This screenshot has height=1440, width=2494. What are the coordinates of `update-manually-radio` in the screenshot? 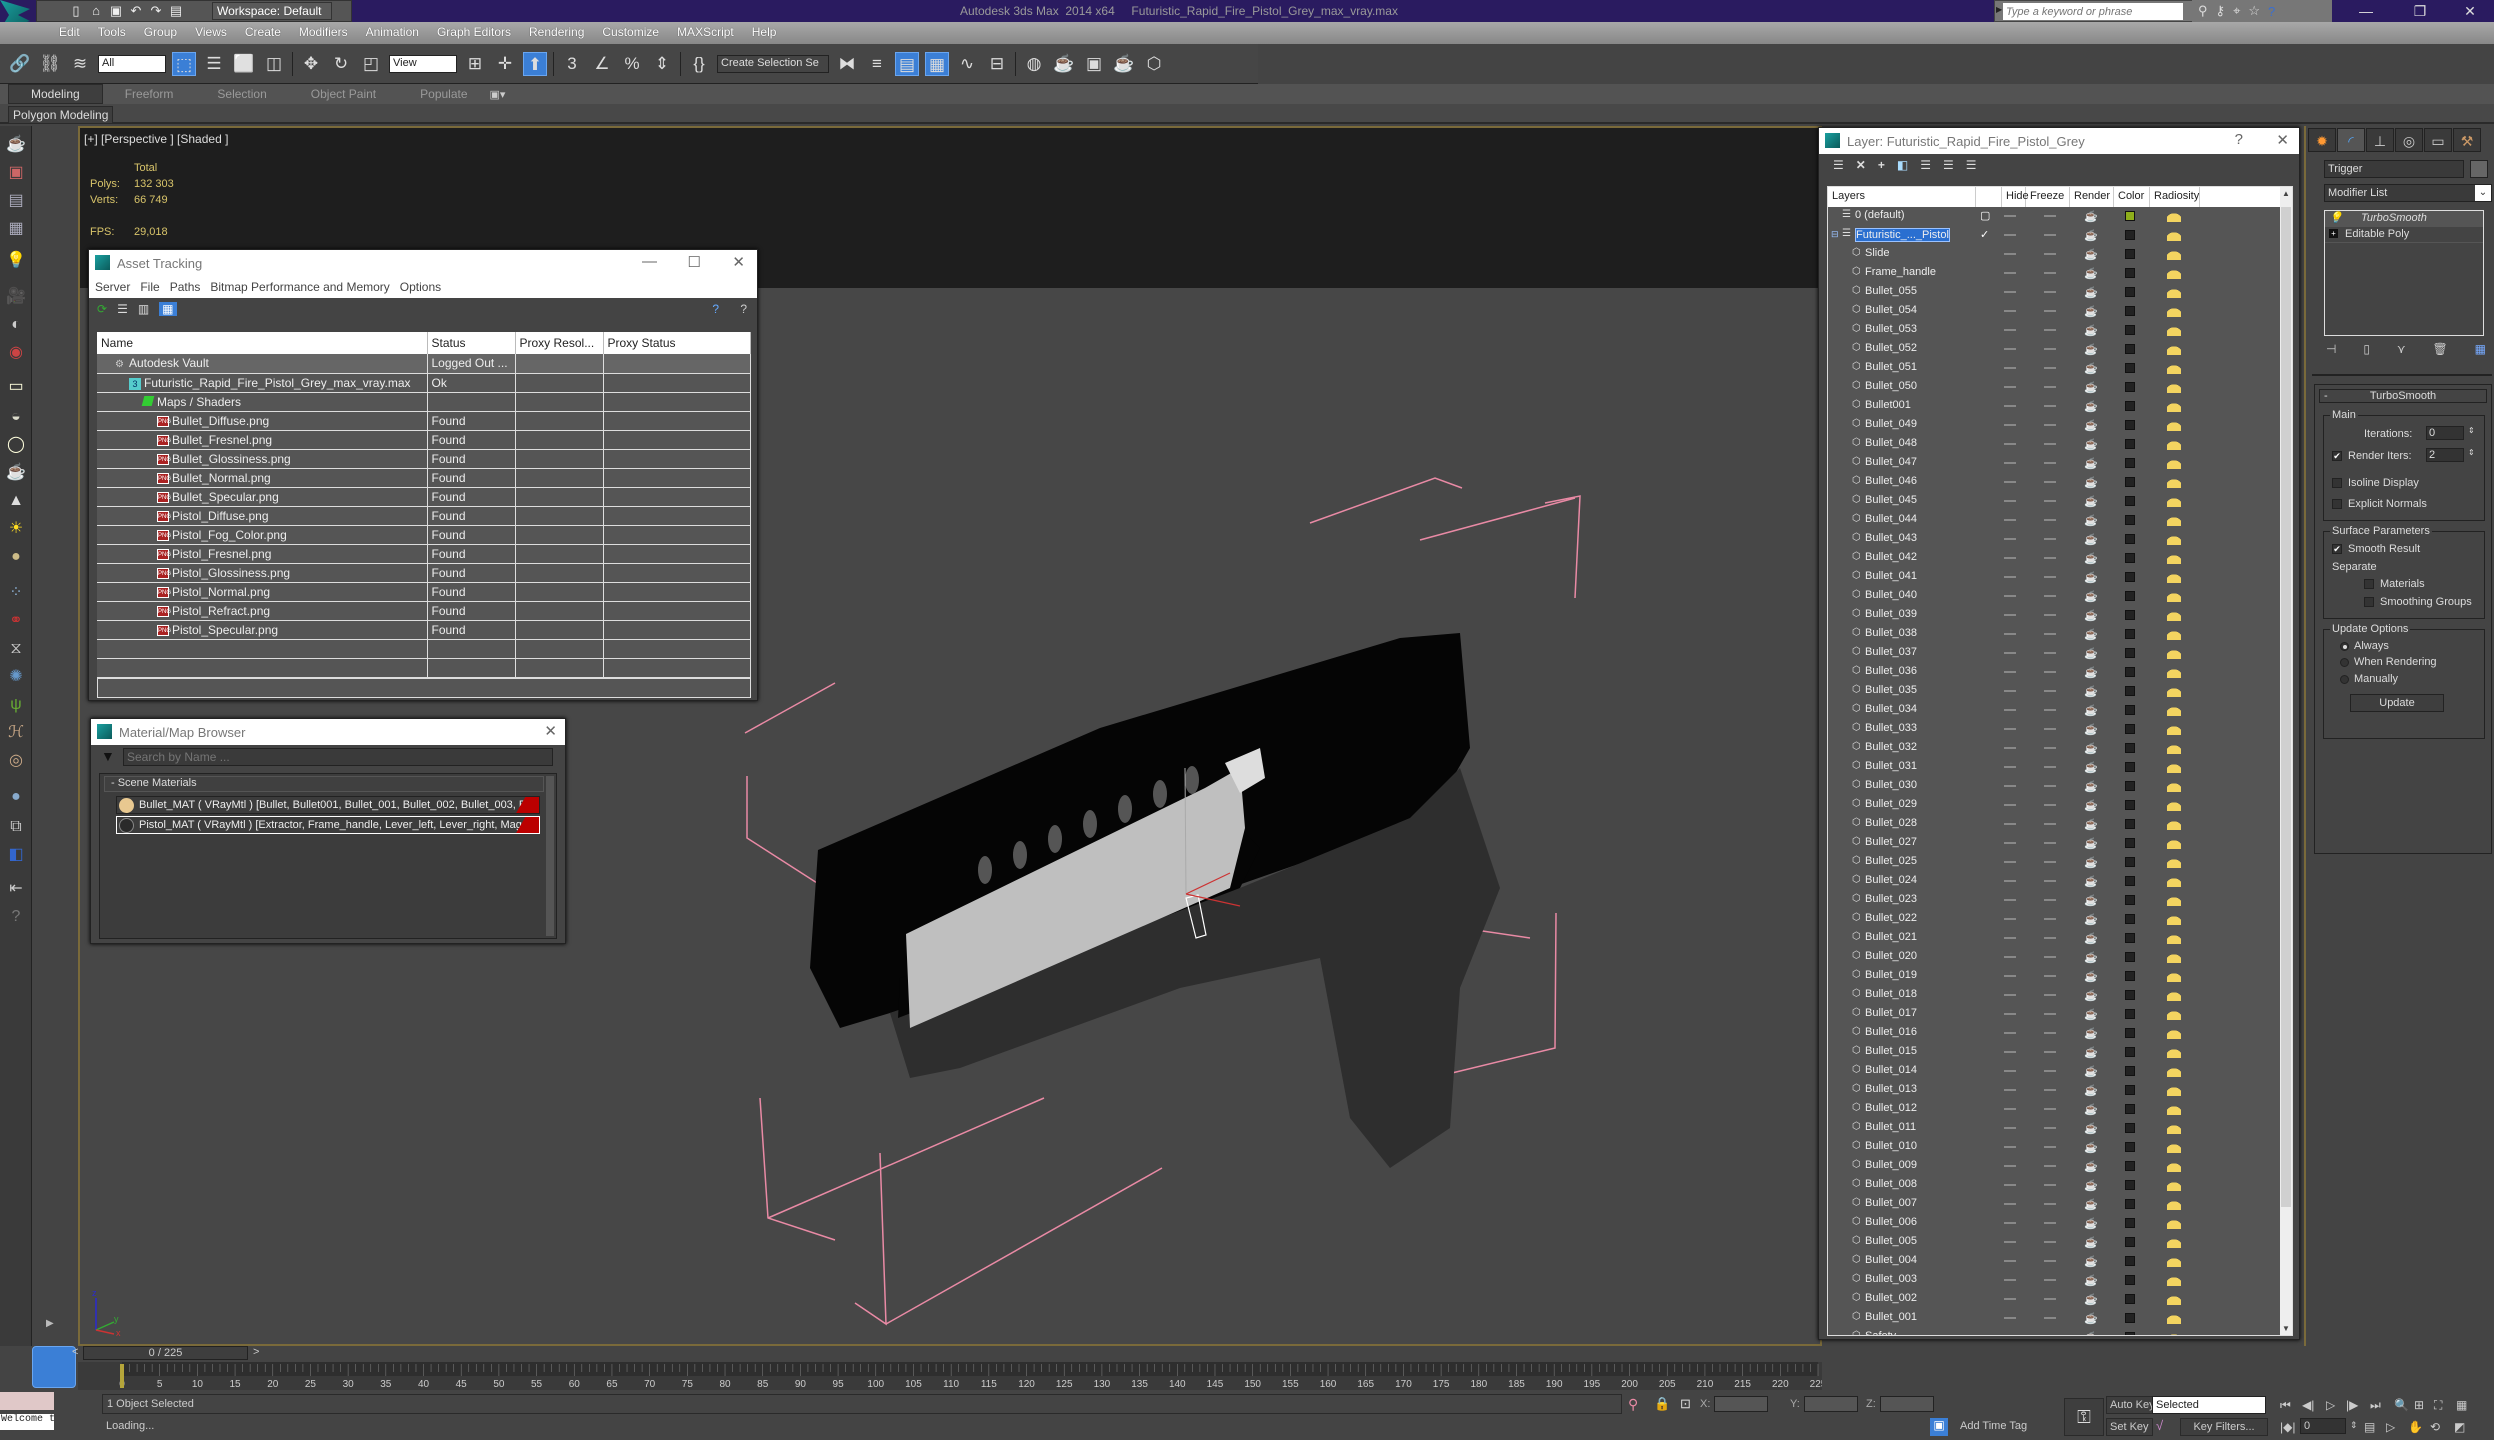 It's located at (2344, 679).